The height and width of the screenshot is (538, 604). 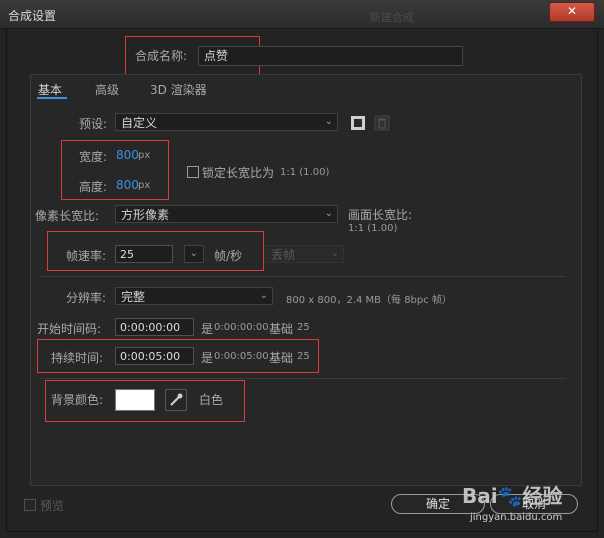 What do you see at coordinates (30, 505) in the screenshot?
I see `preview-checkbox` at bounding box center [30, 505].